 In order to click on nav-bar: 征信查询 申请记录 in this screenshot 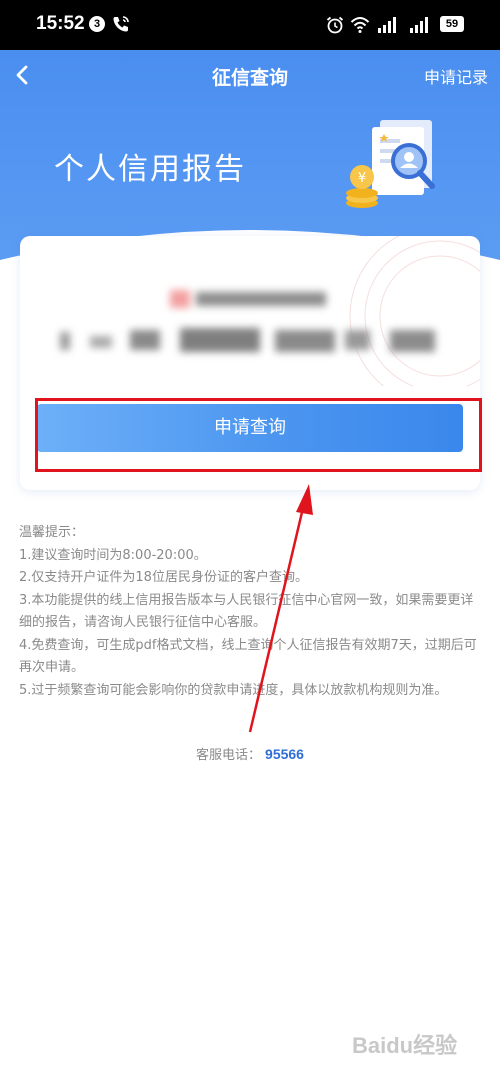, I will do `click(250, 76)`.